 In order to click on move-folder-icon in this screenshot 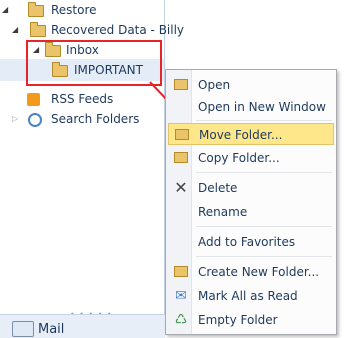, I will do `click(182, 135)`.